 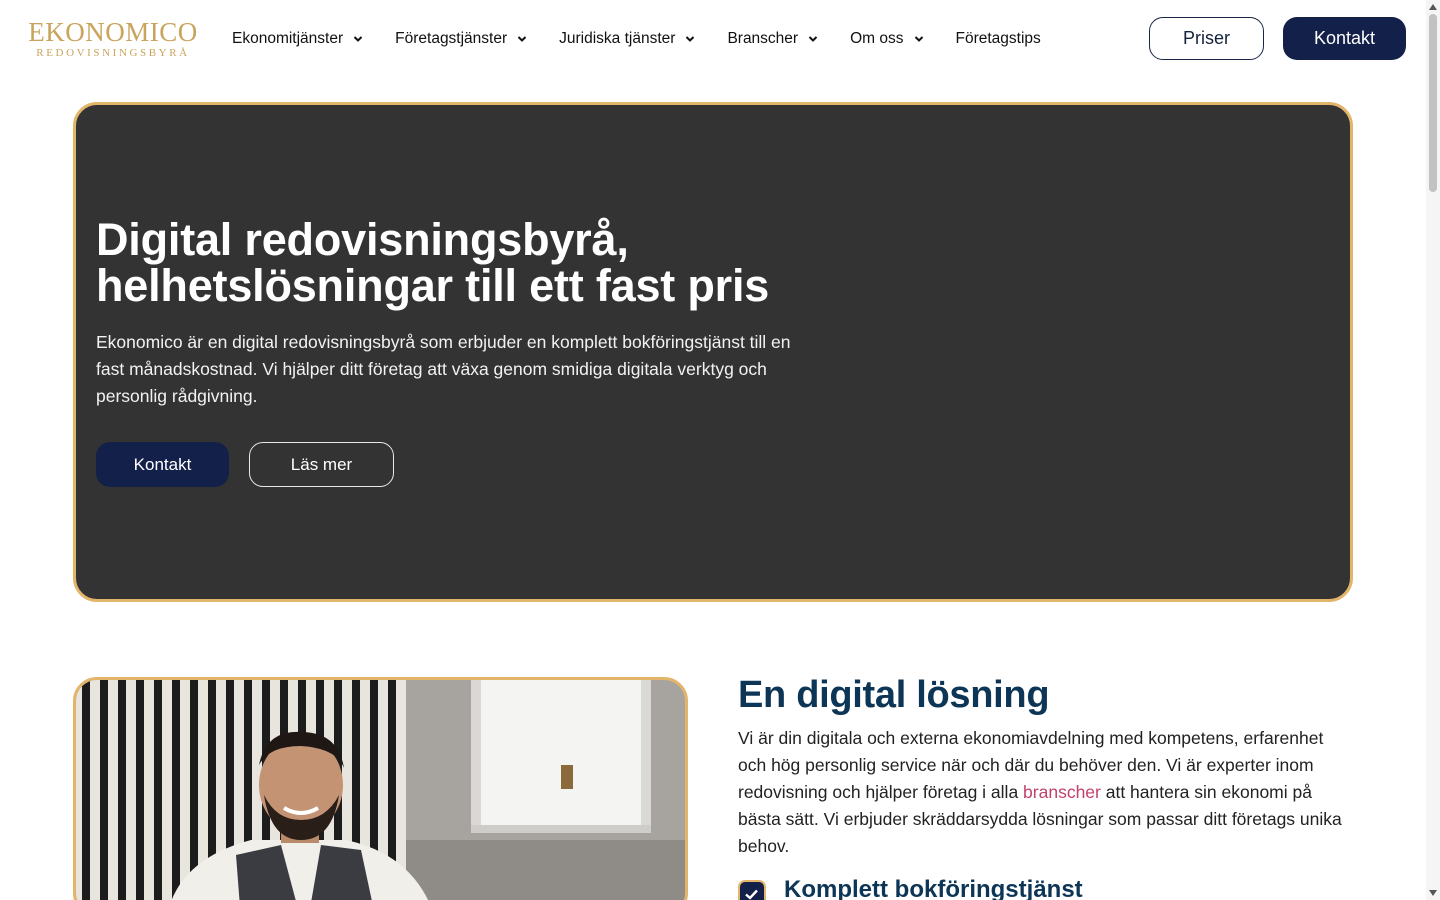 I want to click on logo: EKONOMICO REDOVISNINGSBYRÅ, so click(x=113, y=38).